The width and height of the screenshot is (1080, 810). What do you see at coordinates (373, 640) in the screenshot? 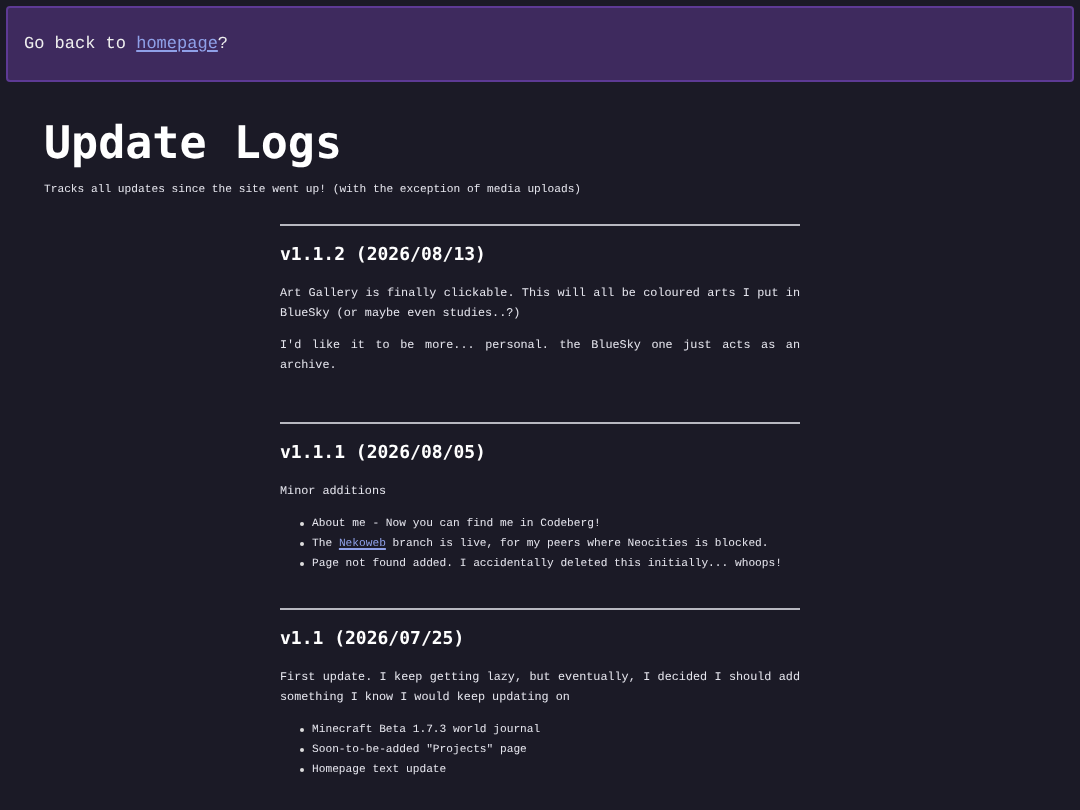
I see `version-heading: v1.1 (2026/07/25)` at bounding box center [373, 640].